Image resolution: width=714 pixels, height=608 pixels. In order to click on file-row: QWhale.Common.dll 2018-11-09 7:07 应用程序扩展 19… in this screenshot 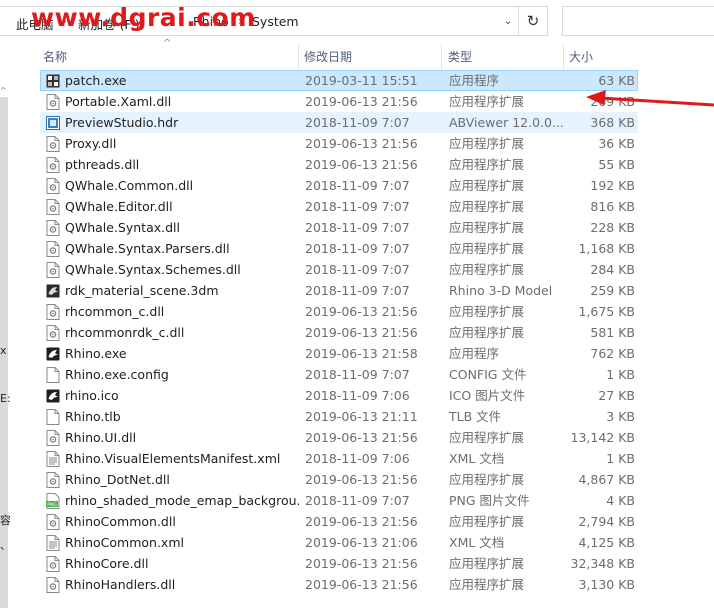, I will do `click(339, 185)`.